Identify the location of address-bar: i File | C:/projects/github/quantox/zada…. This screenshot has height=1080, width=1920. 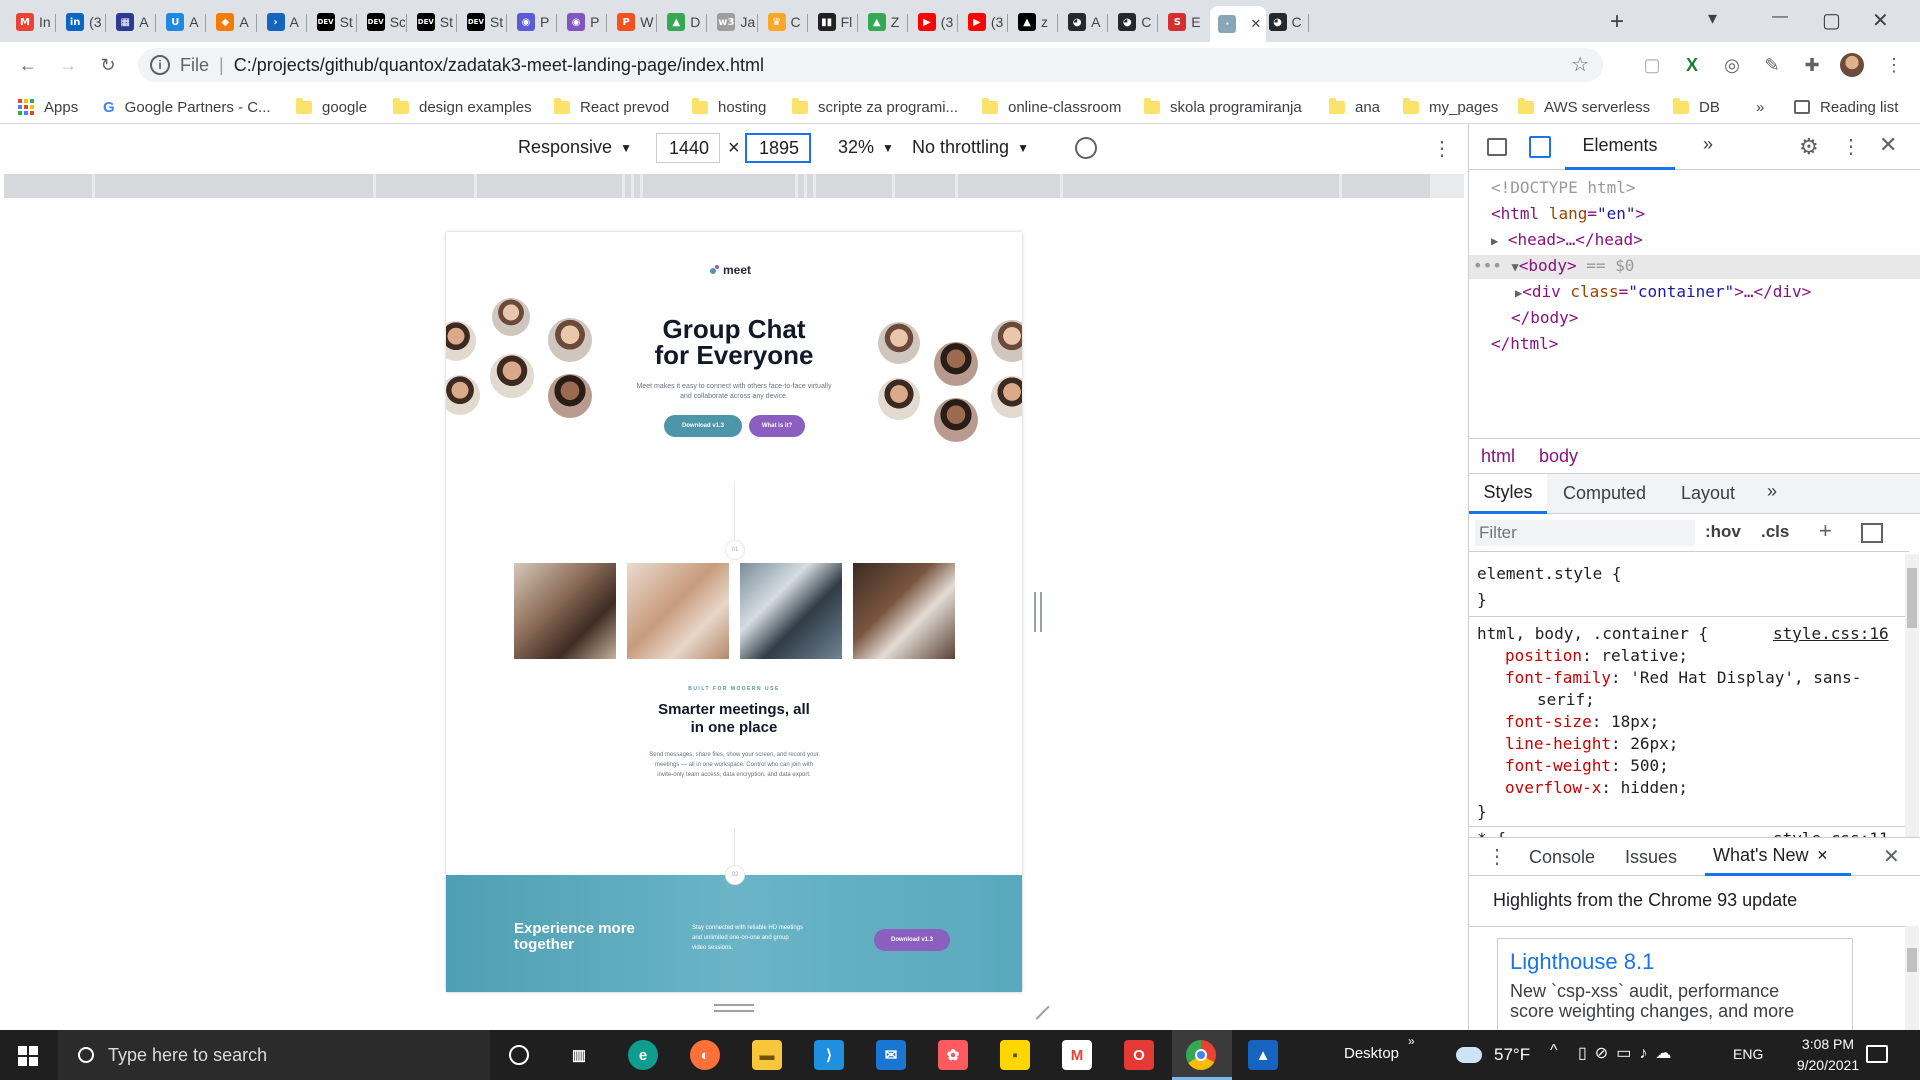
(870, 65).